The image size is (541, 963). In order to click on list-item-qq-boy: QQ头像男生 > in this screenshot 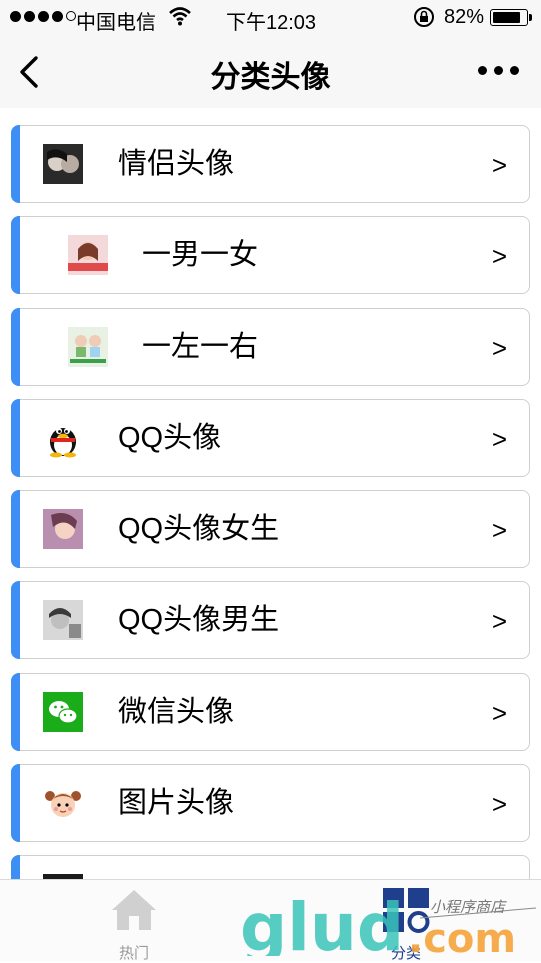, I will do `click(270, 620)`.